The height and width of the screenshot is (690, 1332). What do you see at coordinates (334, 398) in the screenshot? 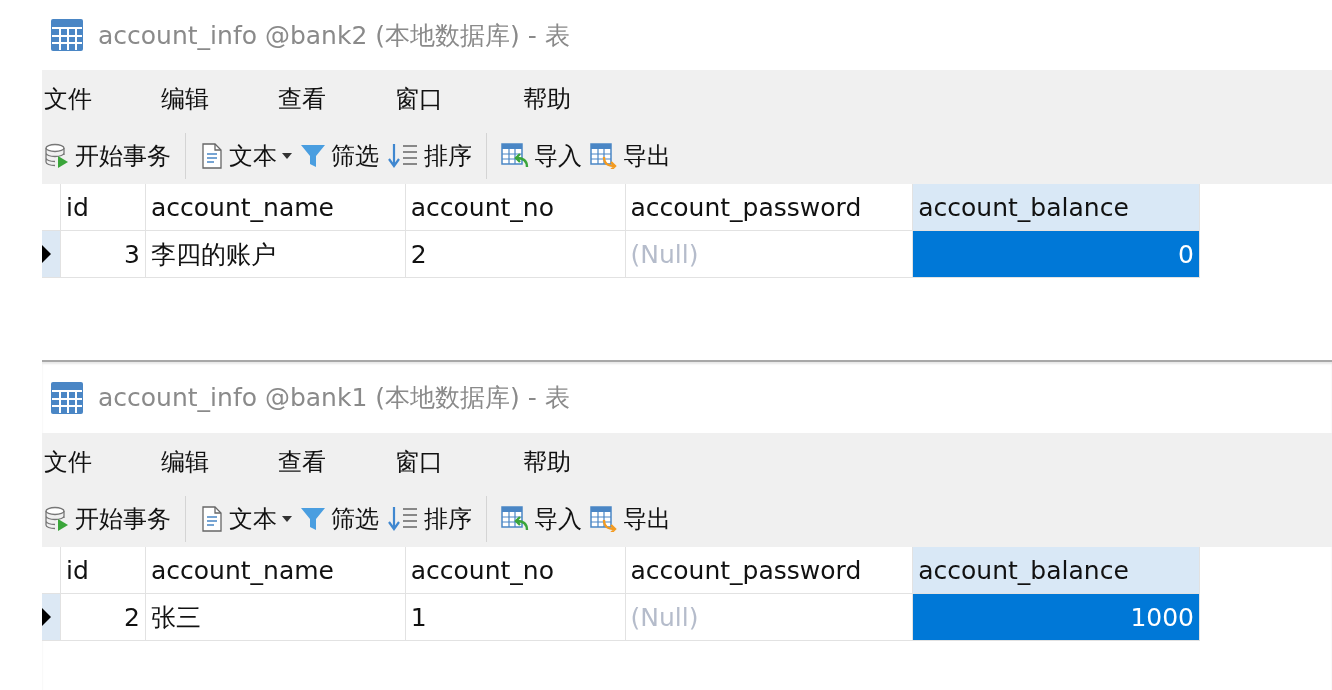
I see `window-title: account_info @bank1 (本地数据库) - 表` at bounding box center [334, 398].